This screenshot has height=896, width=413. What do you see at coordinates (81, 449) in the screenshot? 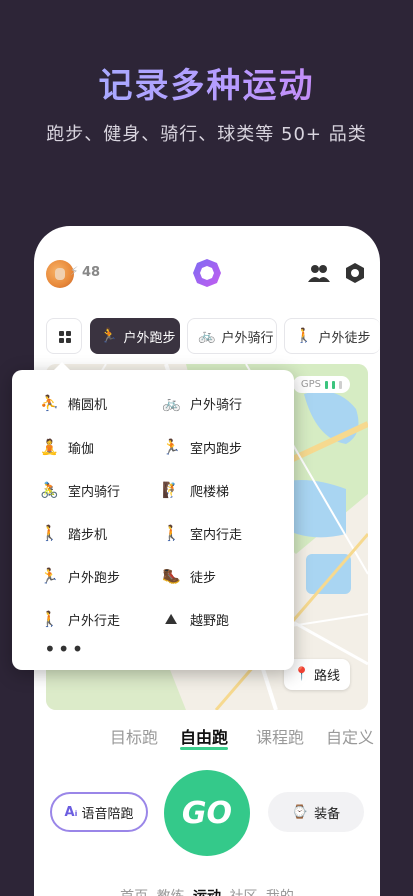
I see `menu-item-label: 瑜伽` at bounding box center [81, 449].